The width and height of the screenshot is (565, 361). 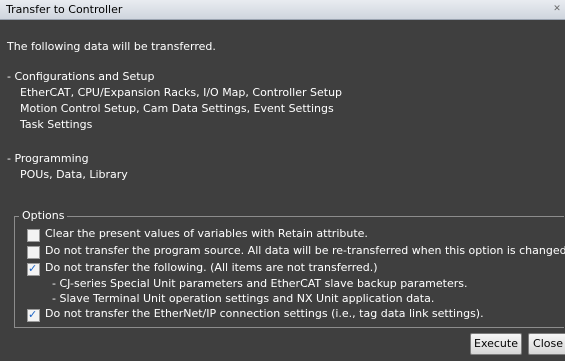 What do you see at coordinates (74, 174) in the screenshot?
I see `section-item: POUs, Data, Library` at bounding box center [74, 174].